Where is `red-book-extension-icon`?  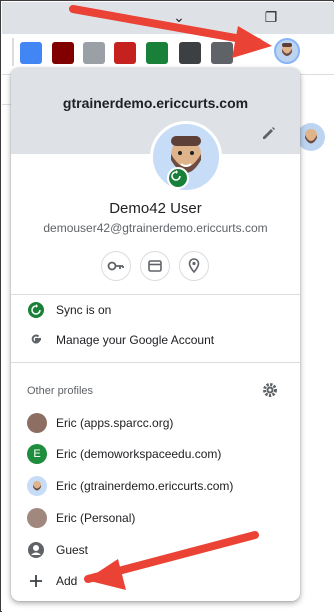 red-book-extension-icon is located at coordinates (125, 53).